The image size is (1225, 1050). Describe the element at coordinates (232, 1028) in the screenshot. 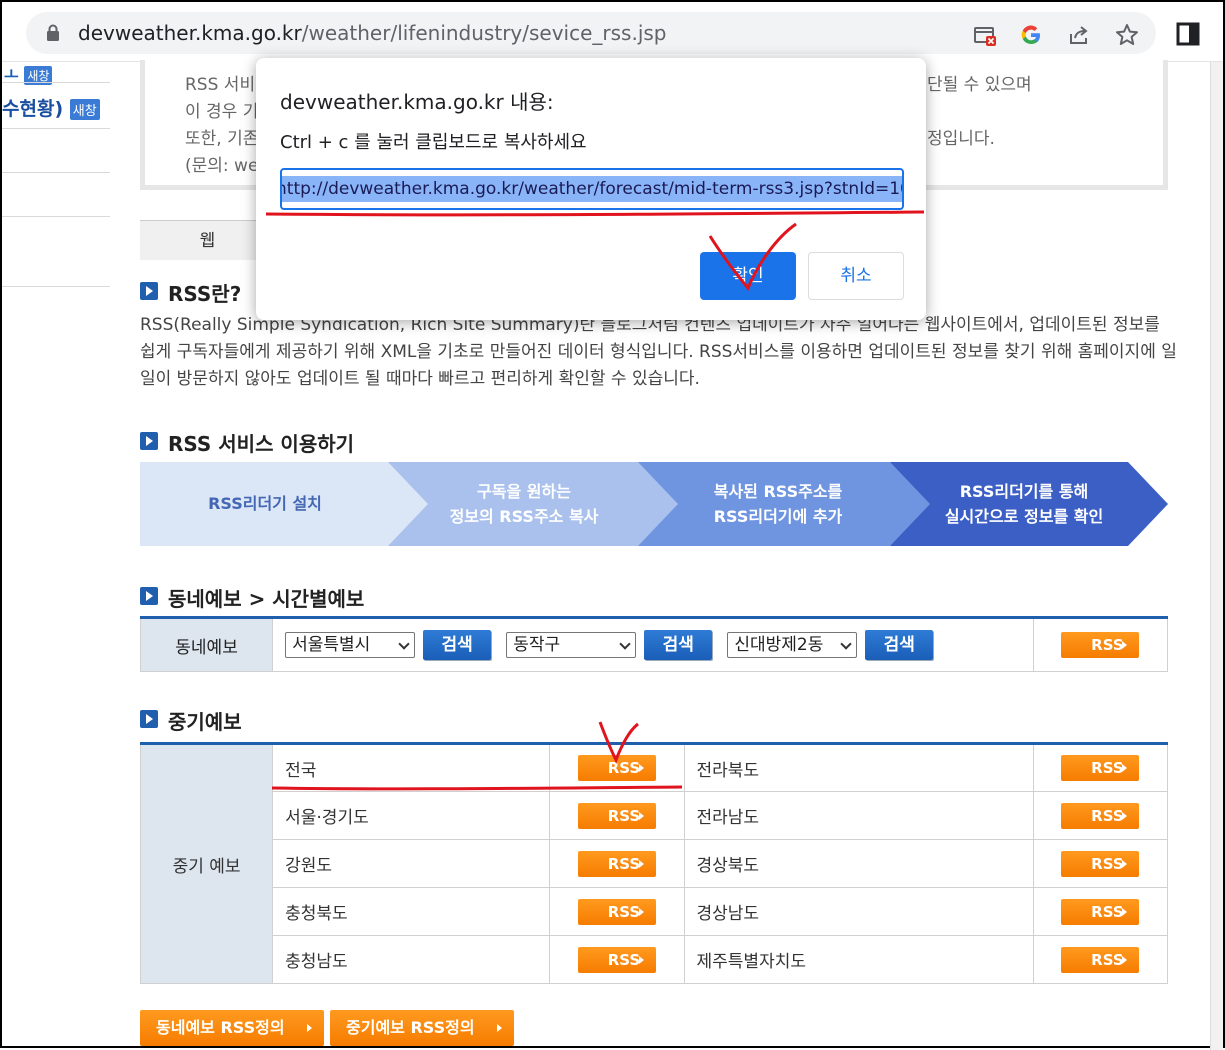

I see `local-rss-definition-button: 동네예보 RSS정의` at that location.